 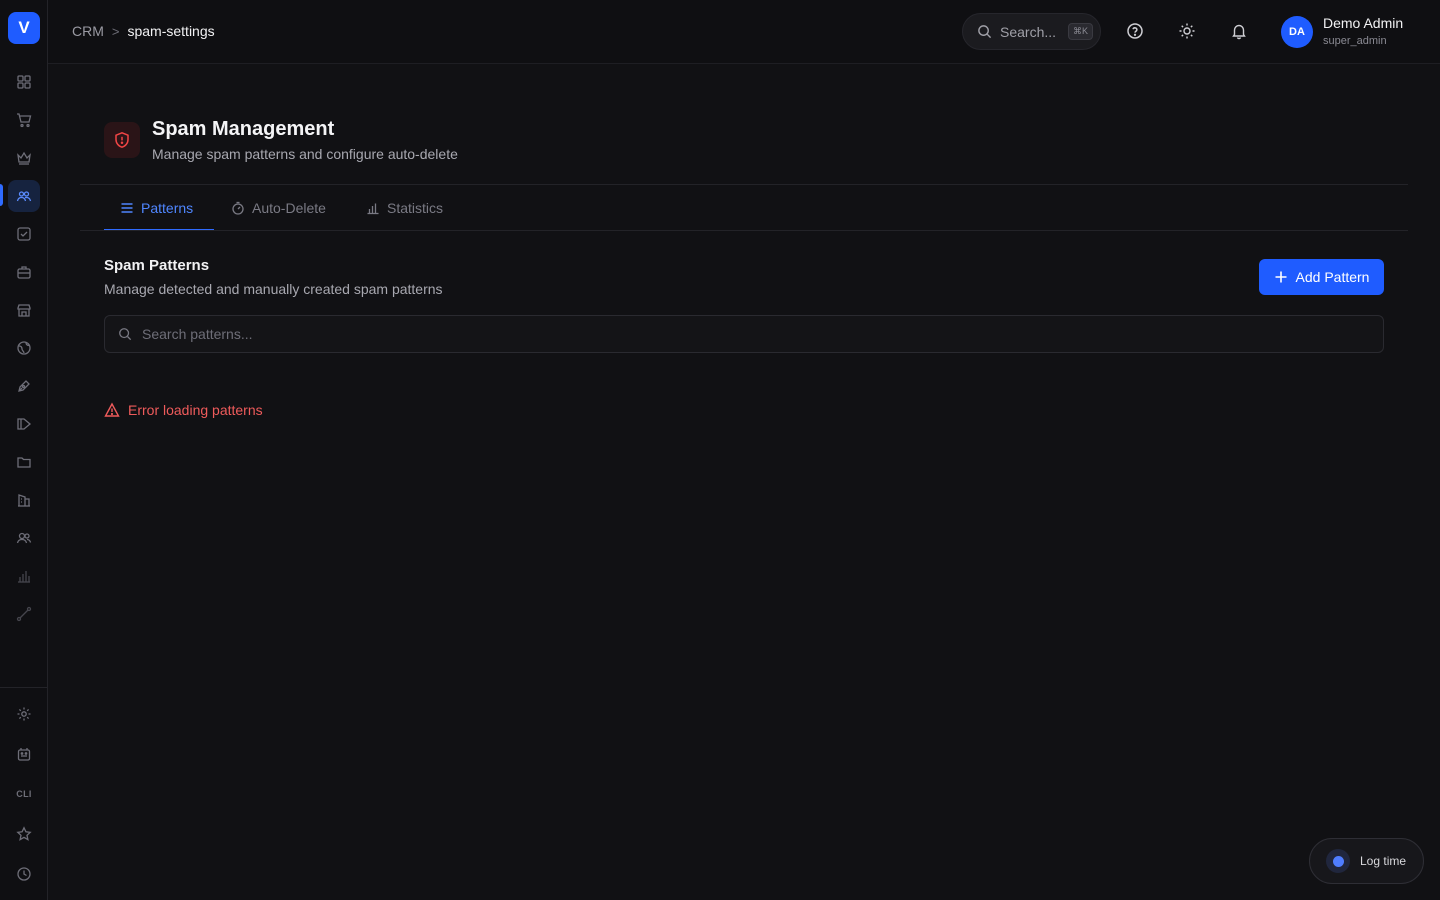 I want to click on store-icon, so click(x=24, y=310).